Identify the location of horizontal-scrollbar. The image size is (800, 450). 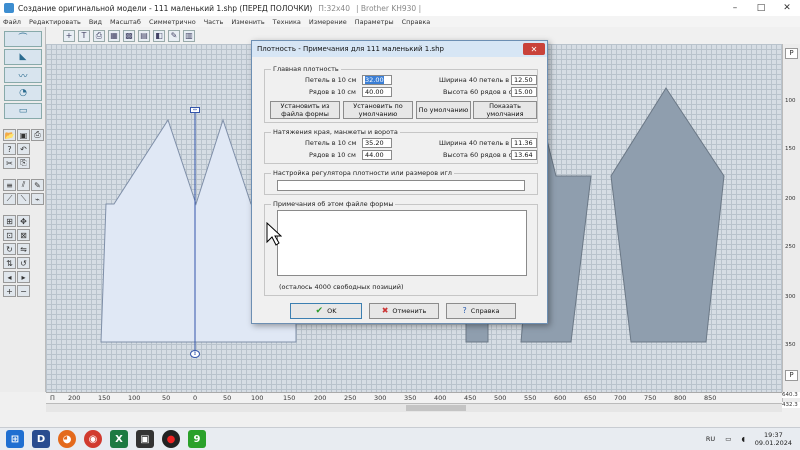
(414, 407).